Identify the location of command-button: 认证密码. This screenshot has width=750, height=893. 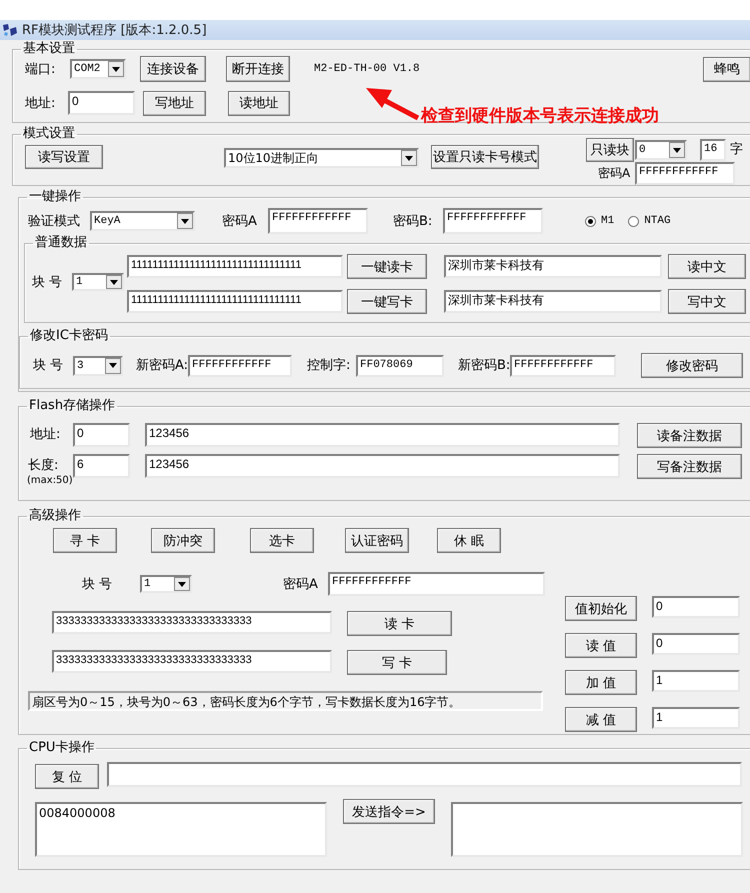
(377, 540).